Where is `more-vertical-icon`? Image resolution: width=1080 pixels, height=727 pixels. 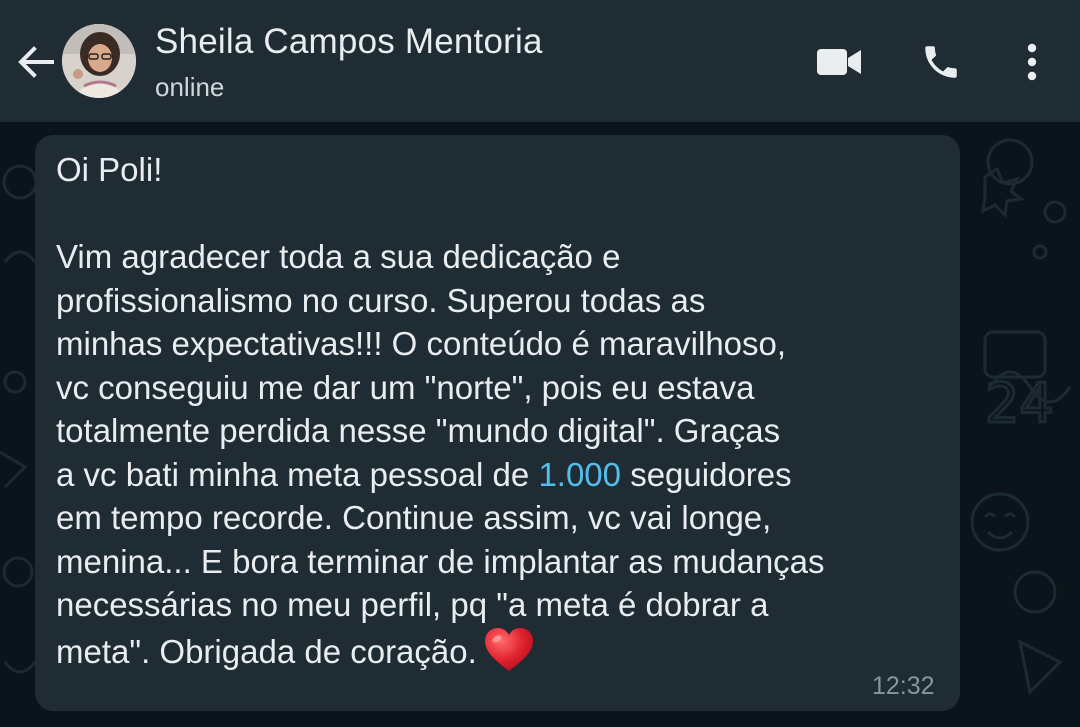 more-vertical-icon is located at coordinates (1032, 62).